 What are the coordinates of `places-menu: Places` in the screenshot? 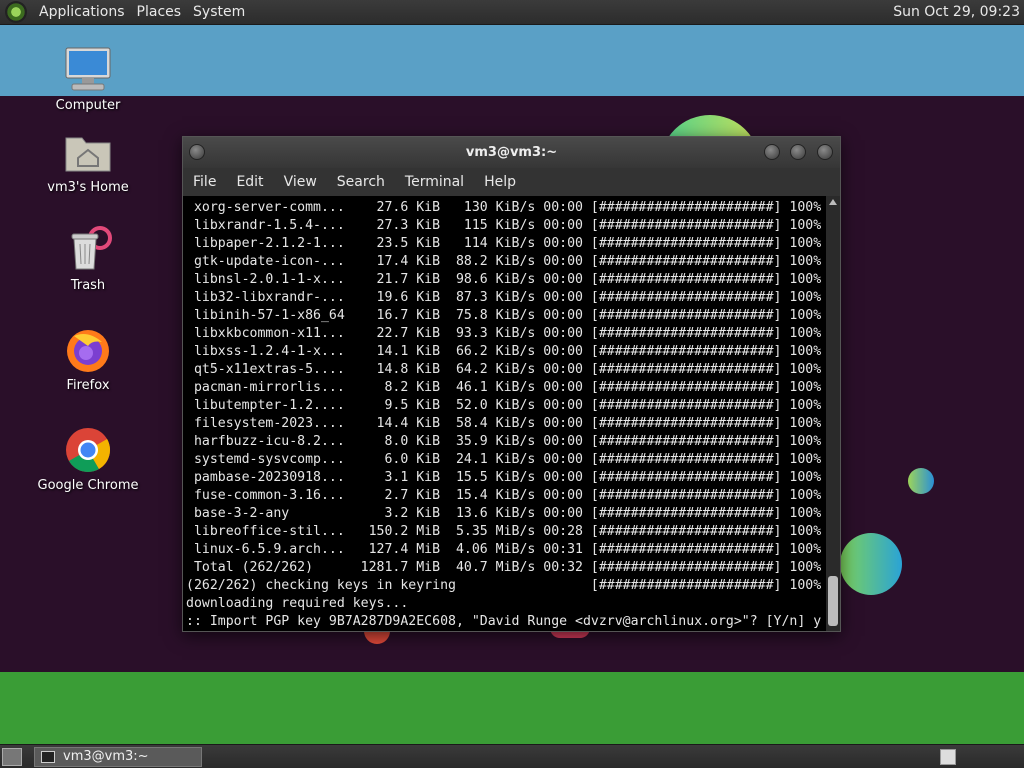 It's located at (159, 12).